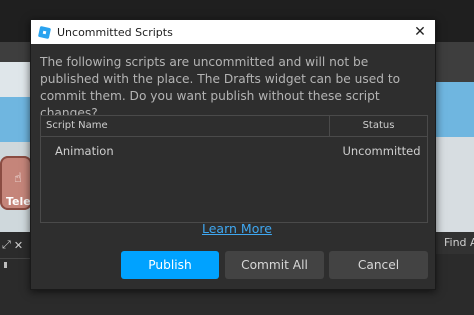 This screenshot has width=474, height=315. Describe the element at coordinates (18, 178) in the screenshot. I see `teleport-icon: ☝` at that location.